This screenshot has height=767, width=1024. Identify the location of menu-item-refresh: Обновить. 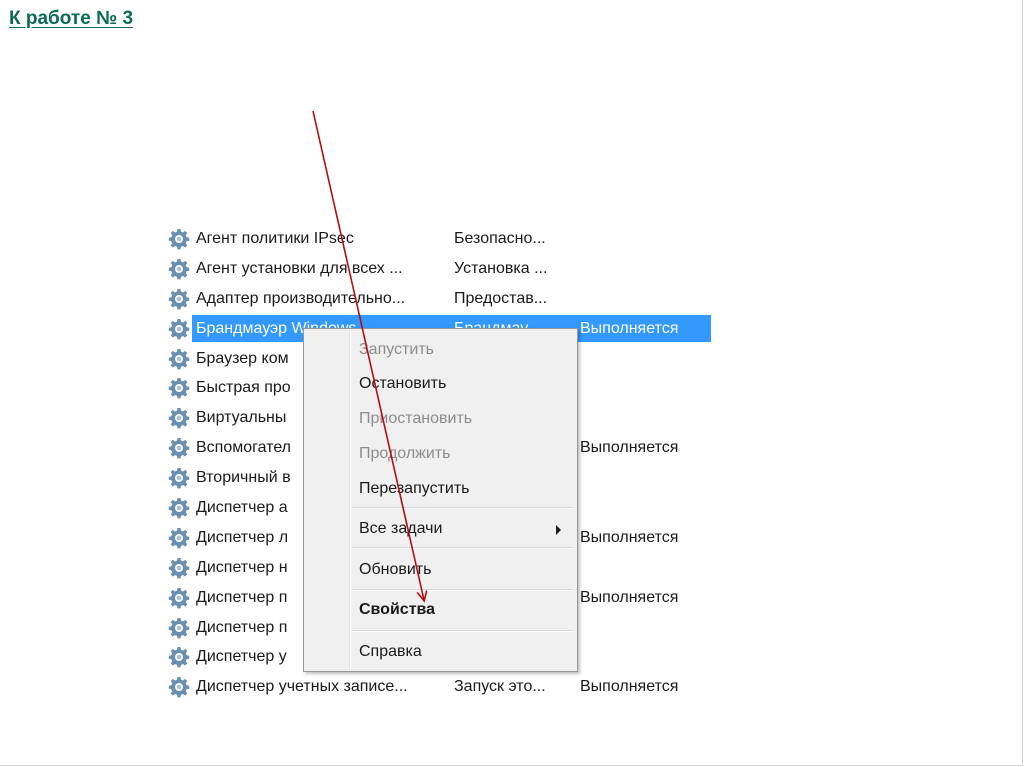
(440, 570).